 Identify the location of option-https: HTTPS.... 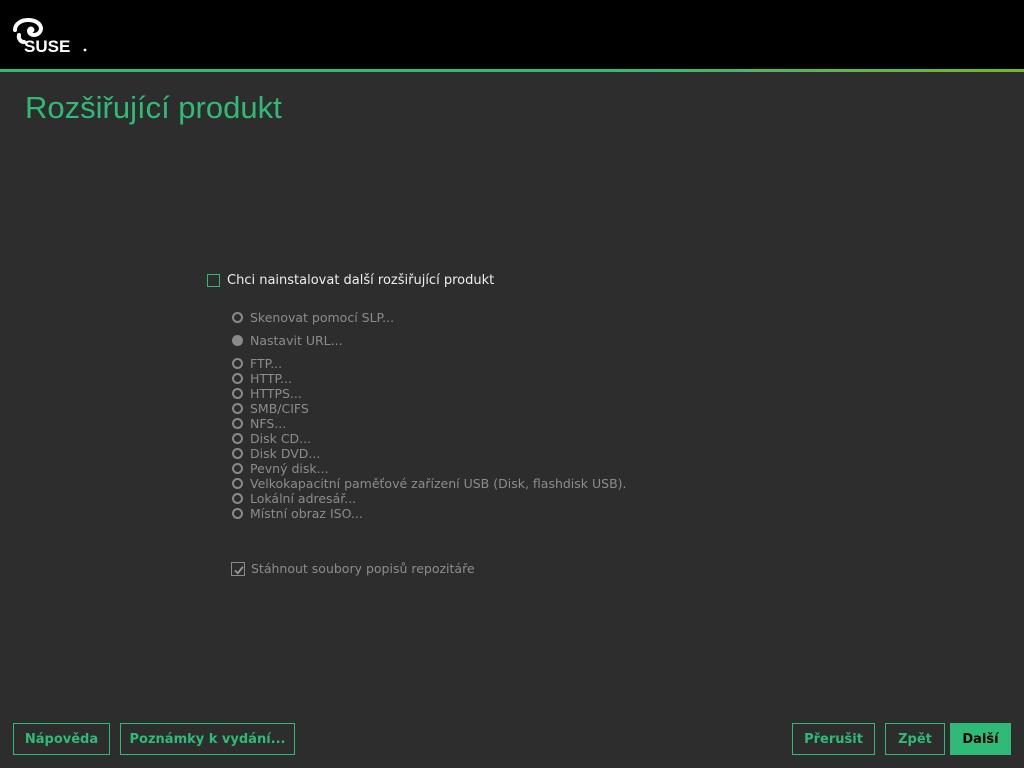
(267, 393).